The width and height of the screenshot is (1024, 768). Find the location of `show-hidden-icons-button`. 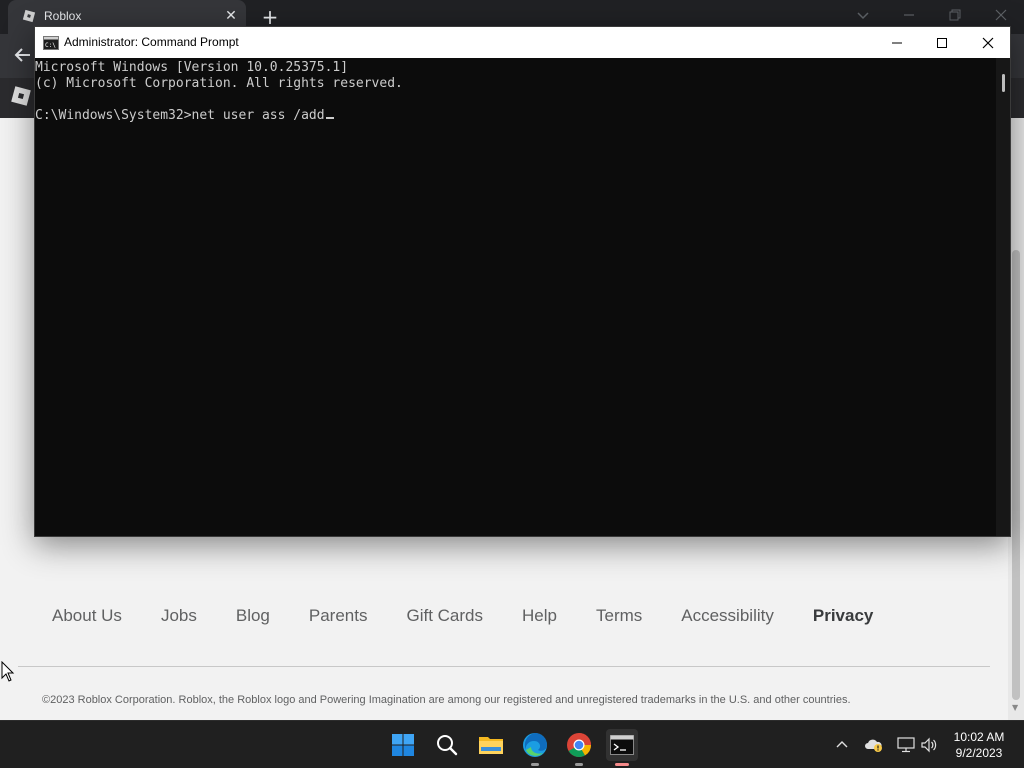

show-hidden-icons-button is located at coordinates (842, 745).